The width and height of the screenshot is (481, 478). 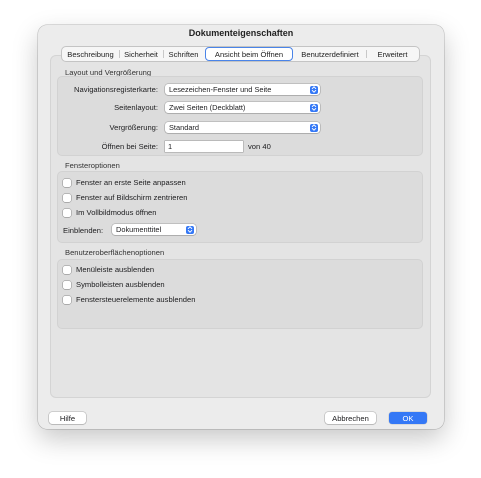 I want to click on checkbox-label: Fenster an erste Seite anpassen, so click(x=131, y=182).